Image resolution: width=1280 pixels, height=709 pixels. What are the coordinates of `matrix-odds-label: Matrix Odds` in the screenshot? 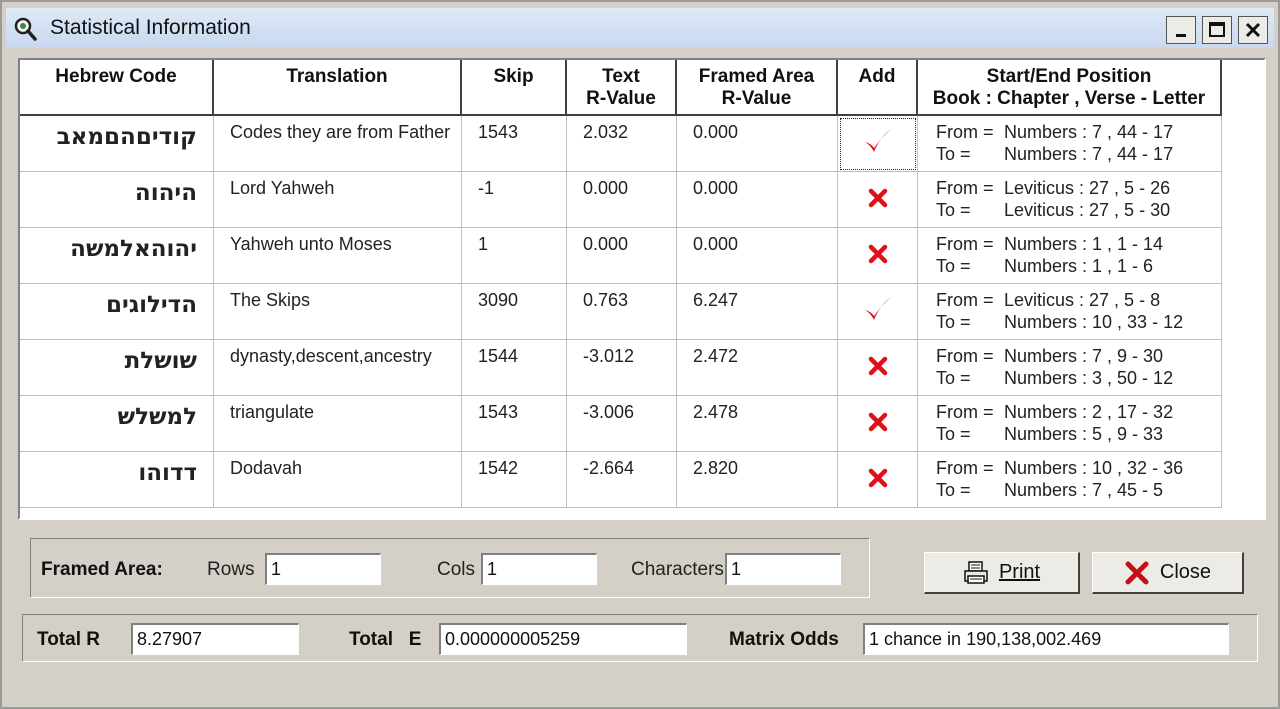 It's located at (784, 639).